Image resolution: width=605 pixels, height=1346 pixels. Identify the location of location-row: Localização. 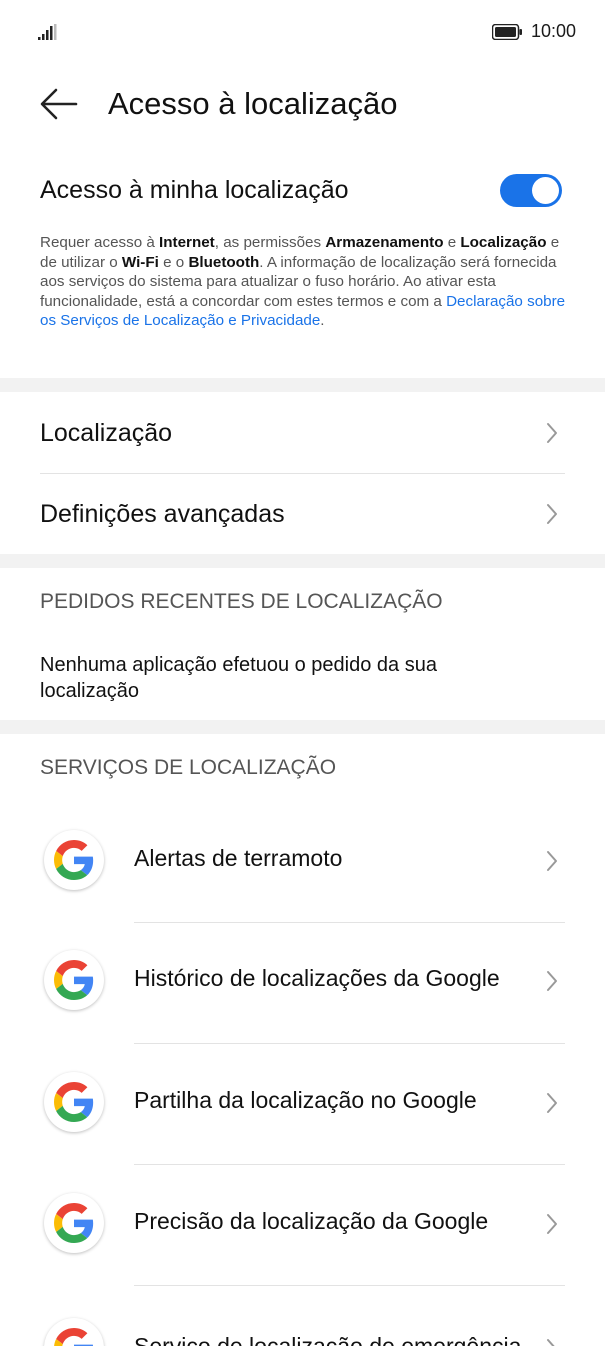
(302, 433).